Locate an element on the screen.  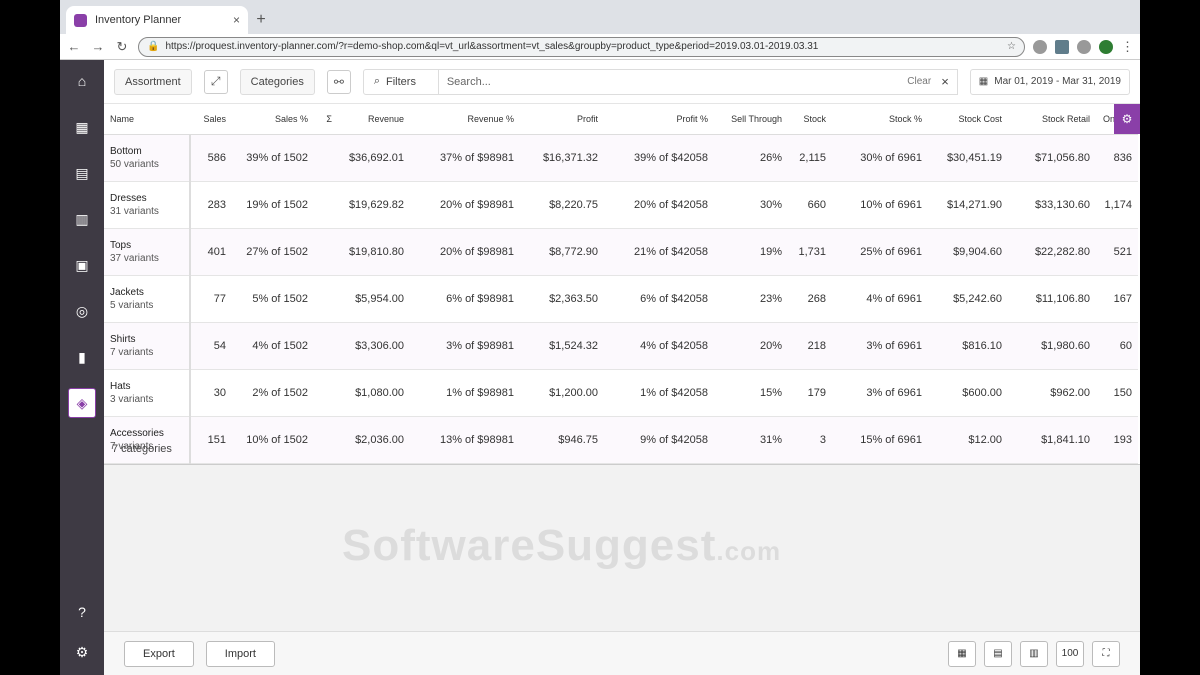
category-cell: Bottom 50 variants is located at coordinates (147, 158).